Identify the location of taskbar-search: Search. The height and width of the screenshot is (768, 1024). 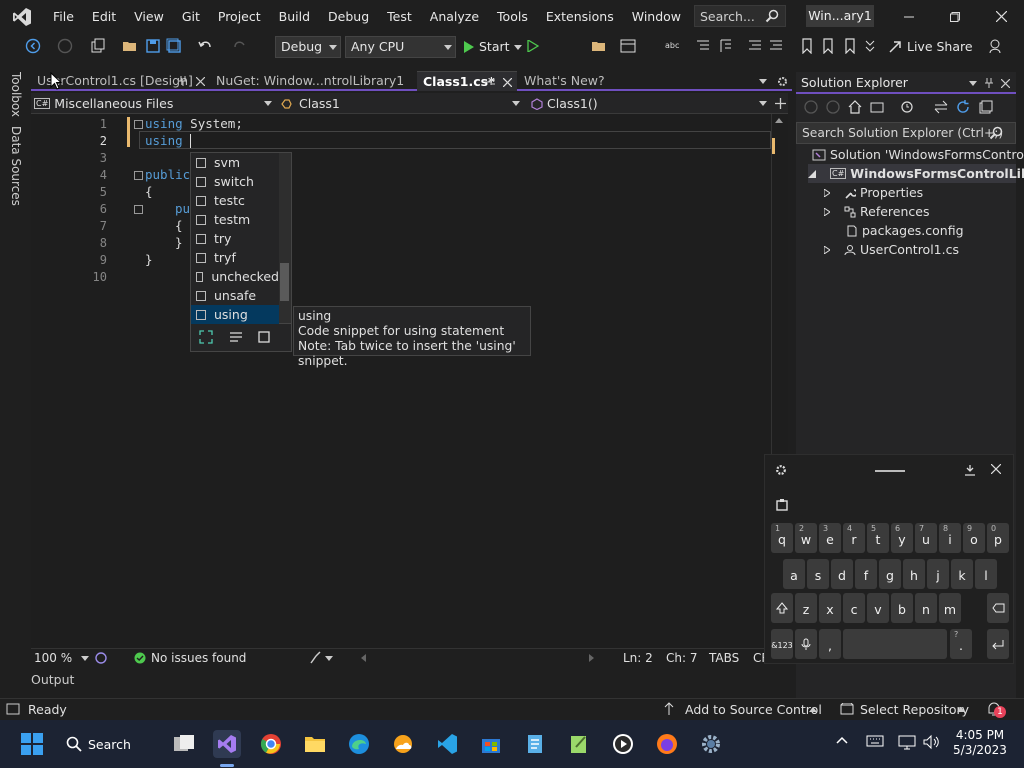
(98, 744).